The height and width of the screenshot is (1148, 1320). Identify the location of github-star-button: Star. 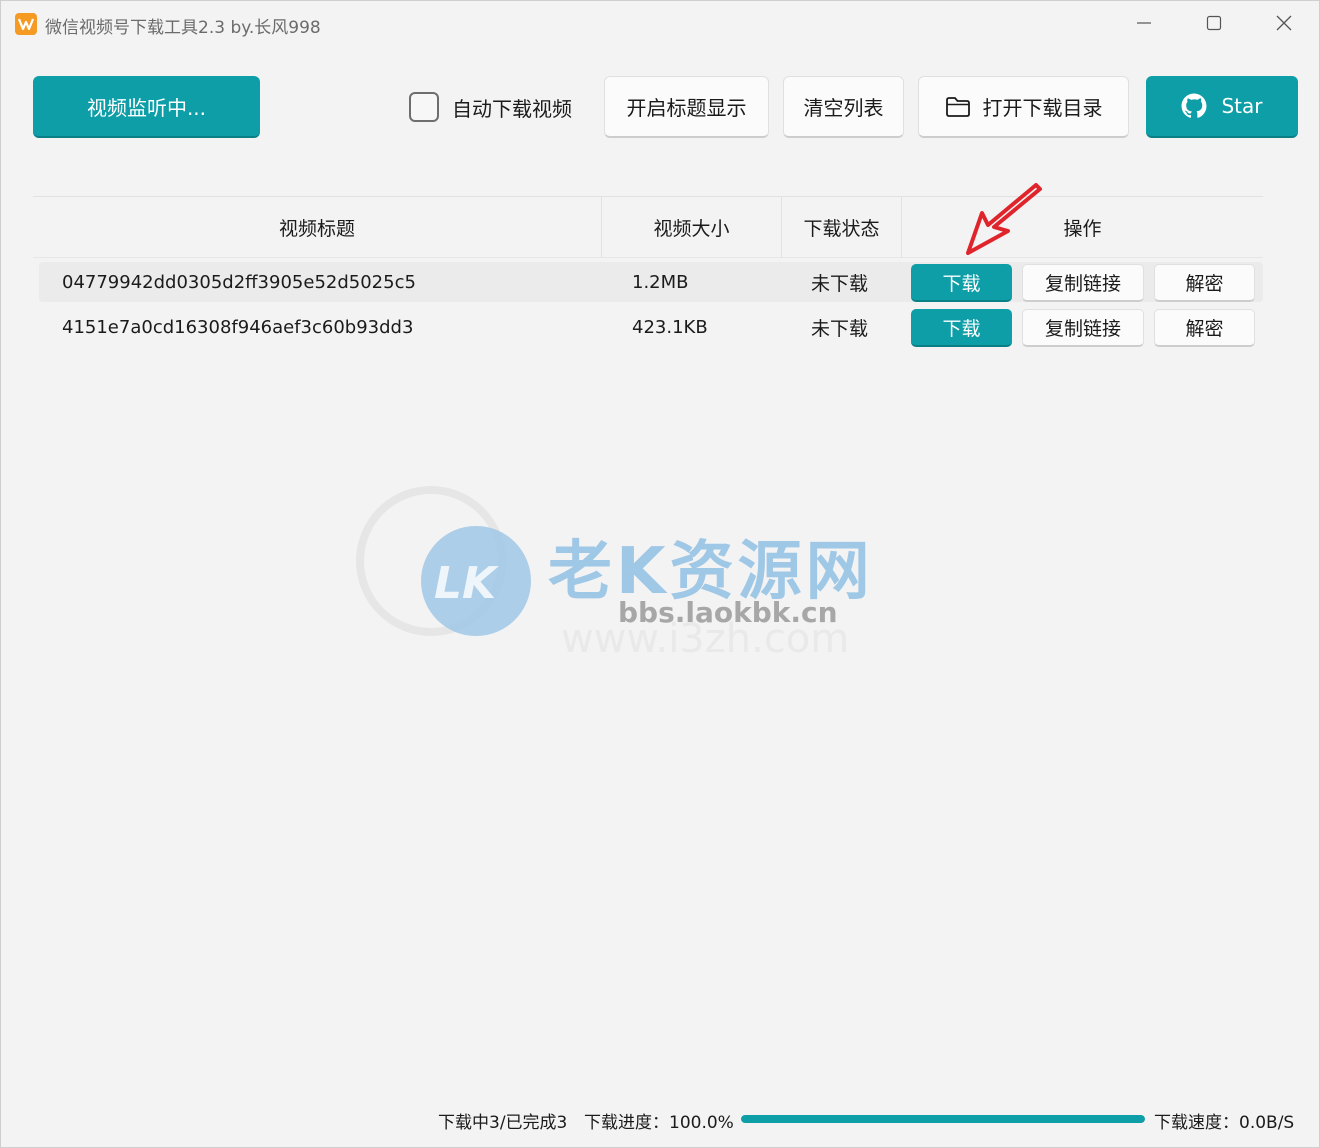
(1222, 107).